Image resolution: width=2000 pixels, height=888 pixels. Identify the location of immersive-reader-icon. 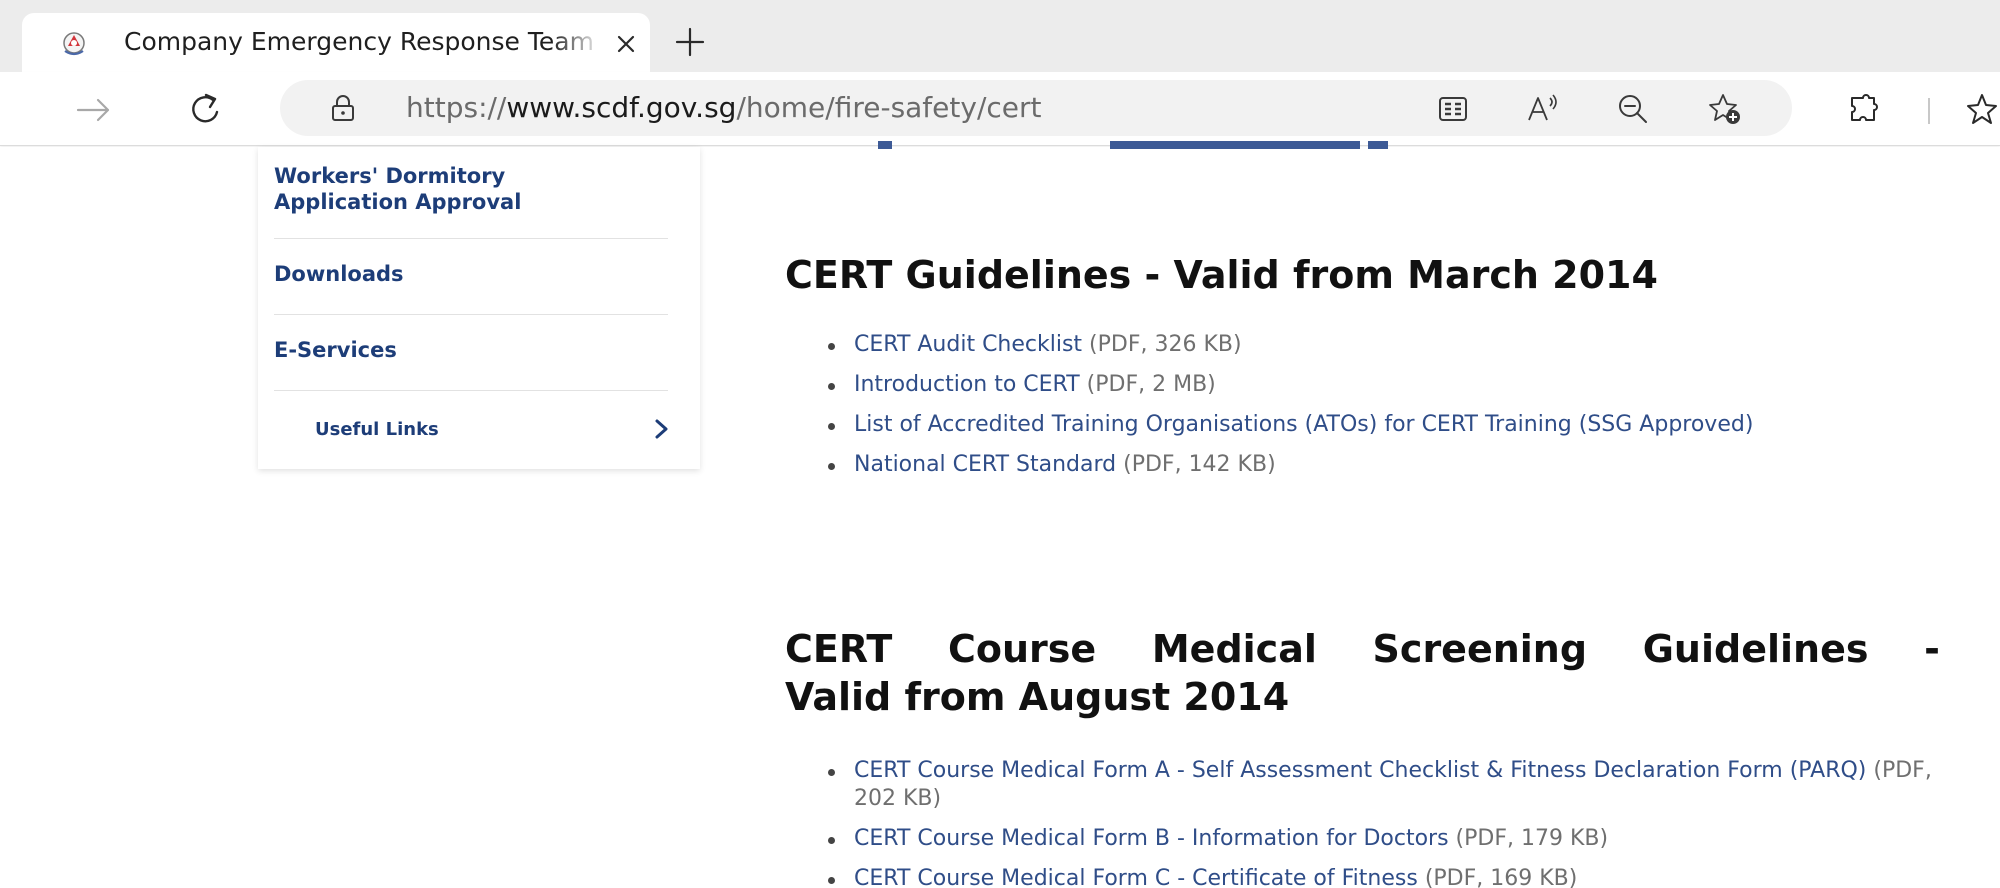
(1453, 109).